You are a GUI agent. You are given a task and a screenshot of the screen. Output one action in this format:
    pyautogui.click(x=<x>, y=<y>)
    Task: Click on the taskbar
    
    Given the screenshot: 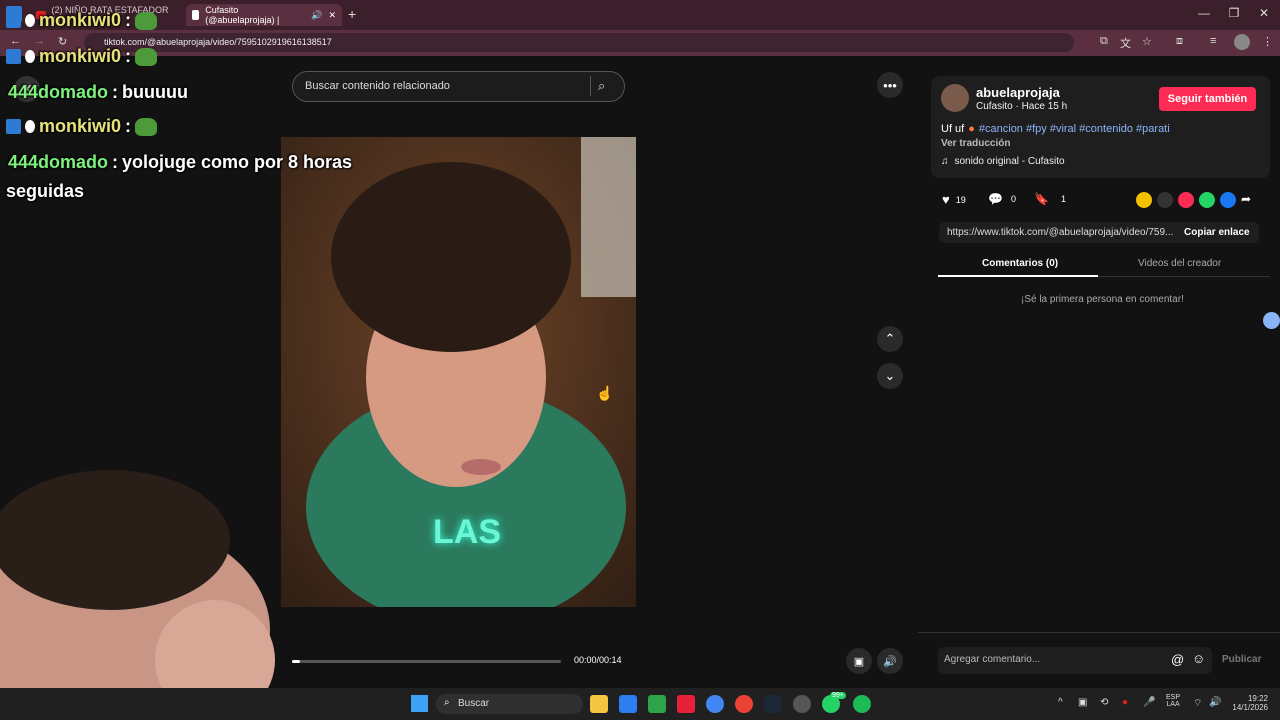 What is the action you would take?
    pyautogui.click(x=640, y=704)
    